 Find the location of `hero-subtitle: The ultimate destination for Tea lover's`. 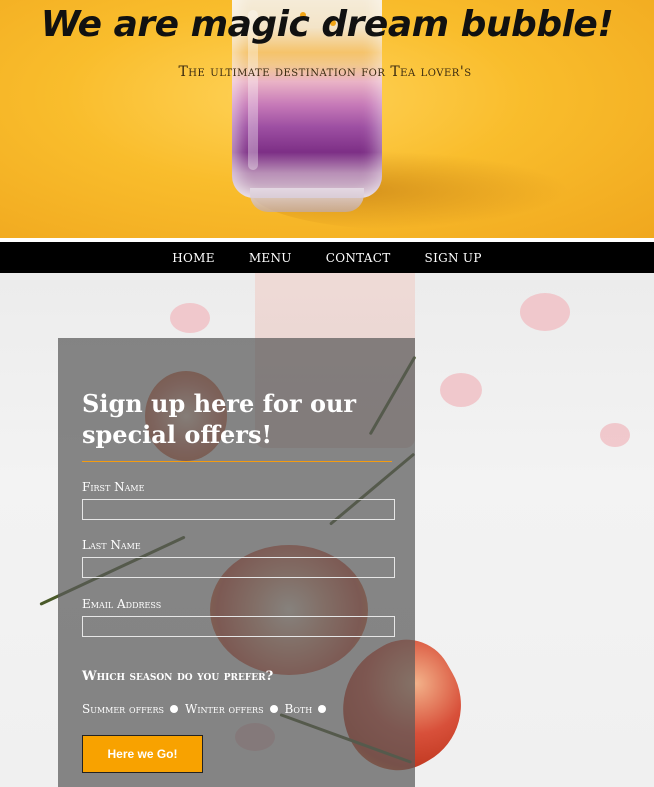

hero-subtitle: The ultimate destination for Tea lover's is located at coordinates (325, 72).